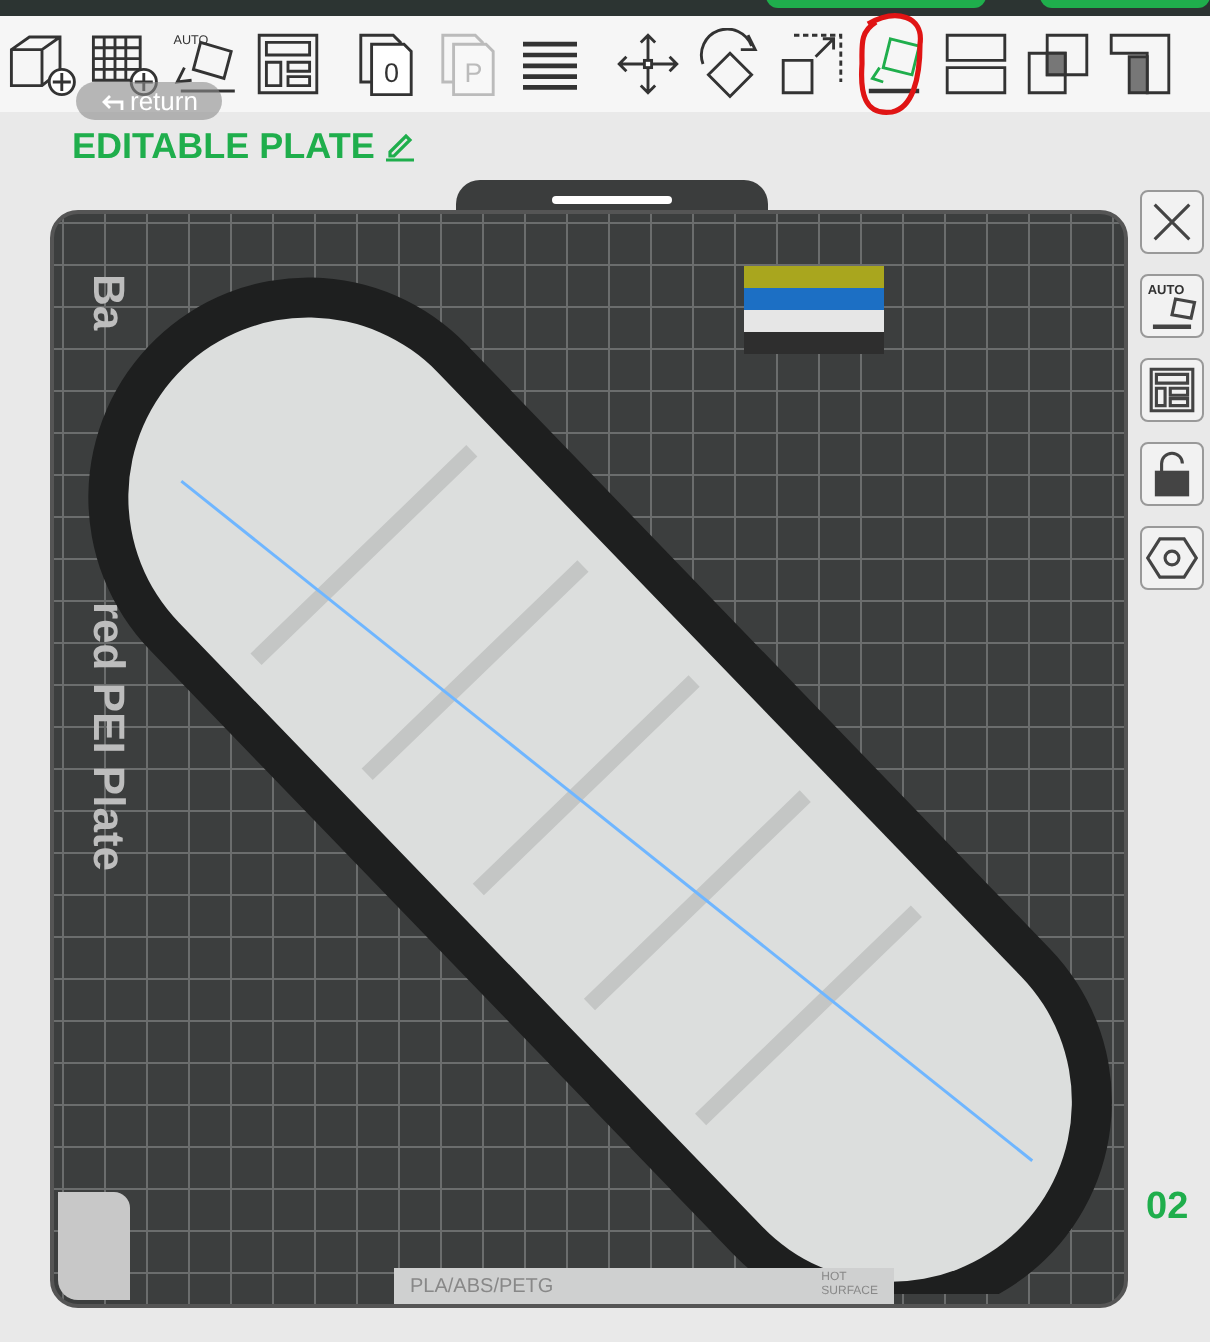  Describe the element at coordinates (1172, 474) in the screenshot. I see `lock-button` at that location.